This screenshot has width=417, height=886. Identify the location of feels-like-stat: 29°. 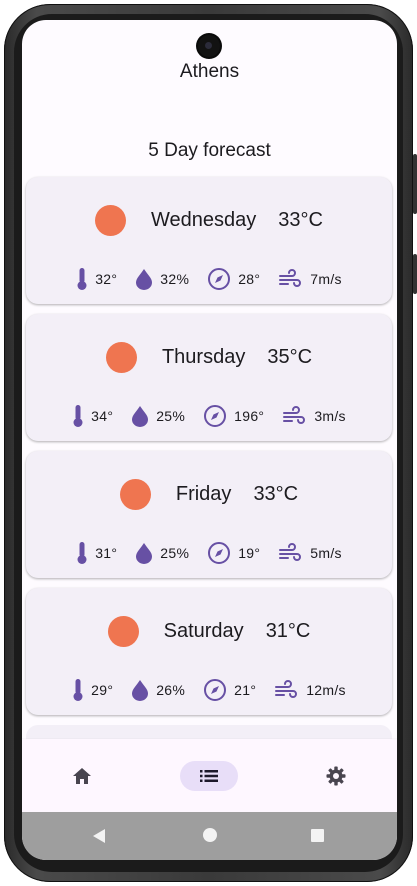
(92, 690).